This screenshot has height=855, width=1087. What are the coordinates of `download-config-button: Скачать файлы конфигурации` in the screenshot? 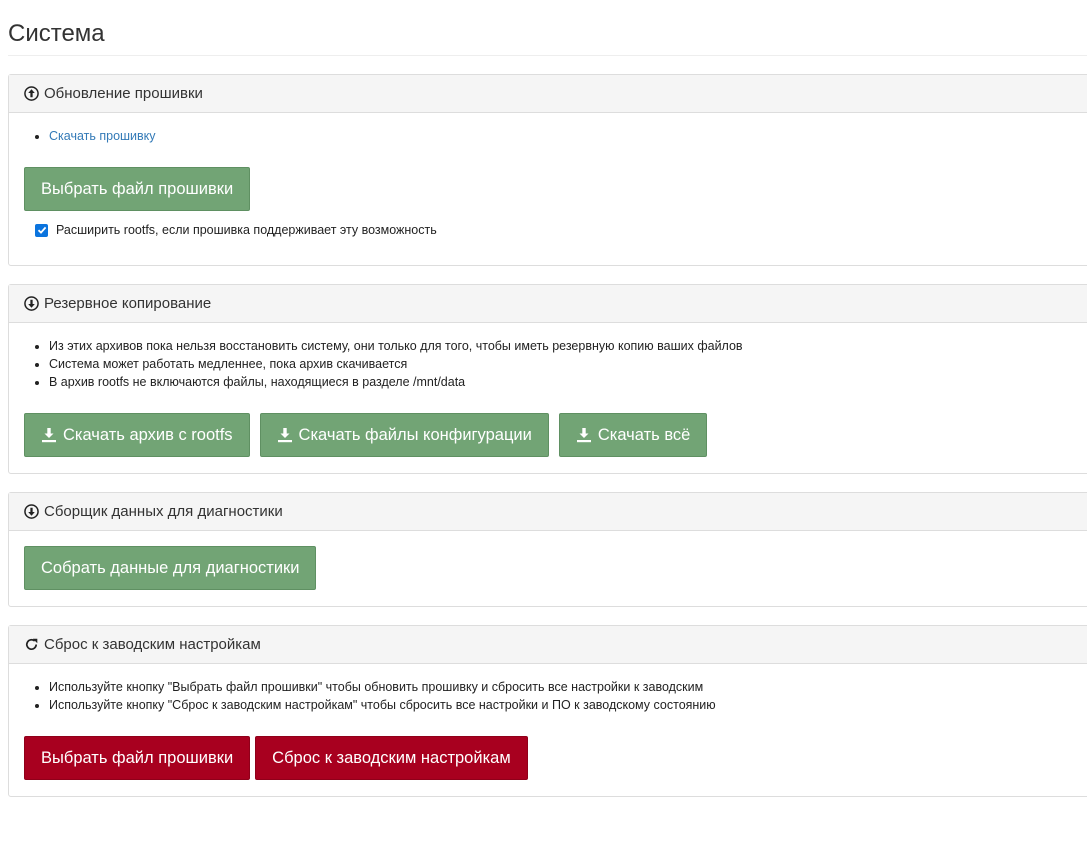 It's located at (404, 435).